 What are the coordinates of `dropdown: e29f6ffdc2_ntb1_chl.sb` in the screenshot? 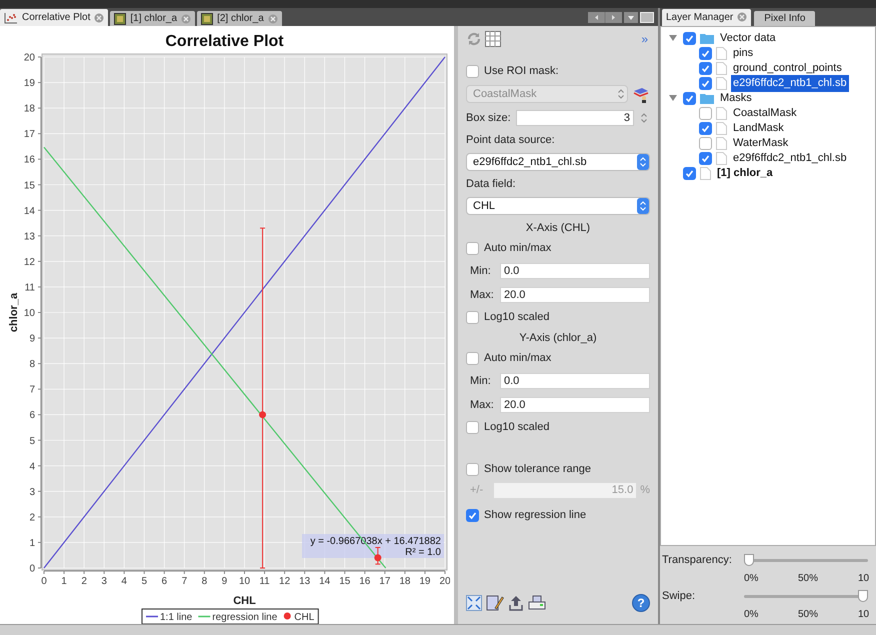 It's located at (558, 162).